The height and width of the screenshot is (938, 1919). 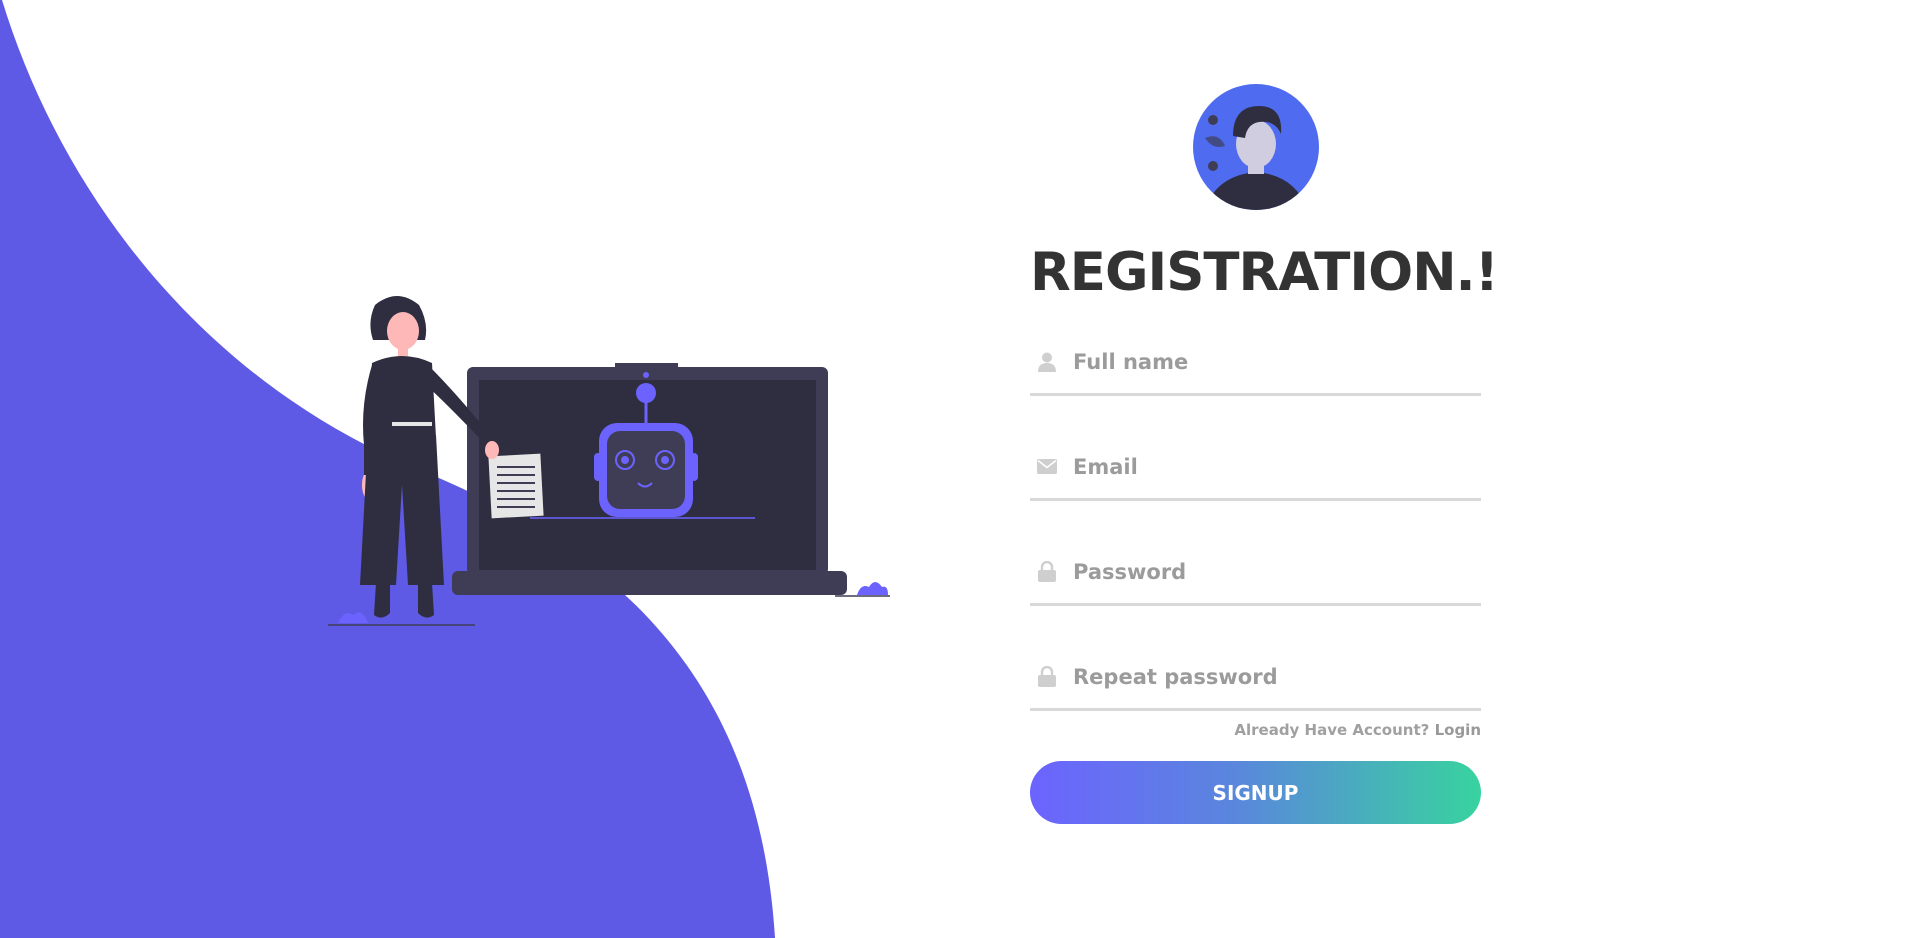 I want to click on full-name-field, so click(x=1255, y=363).